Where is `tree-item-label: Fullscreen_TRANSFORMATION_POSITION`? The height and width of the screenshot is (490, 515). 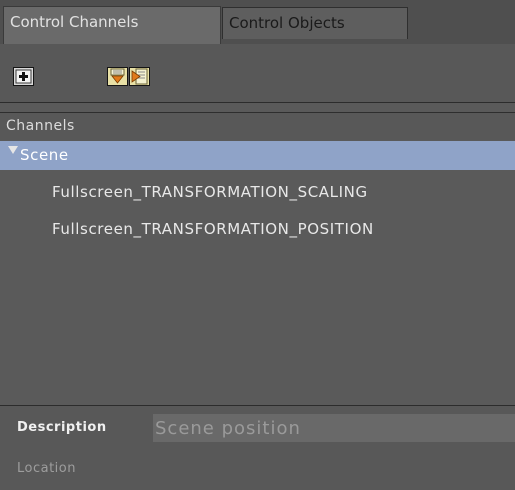 tree-item-label: Fullscreen_TRANSFORMATION_POSITION is located at coordinates (213, 229).